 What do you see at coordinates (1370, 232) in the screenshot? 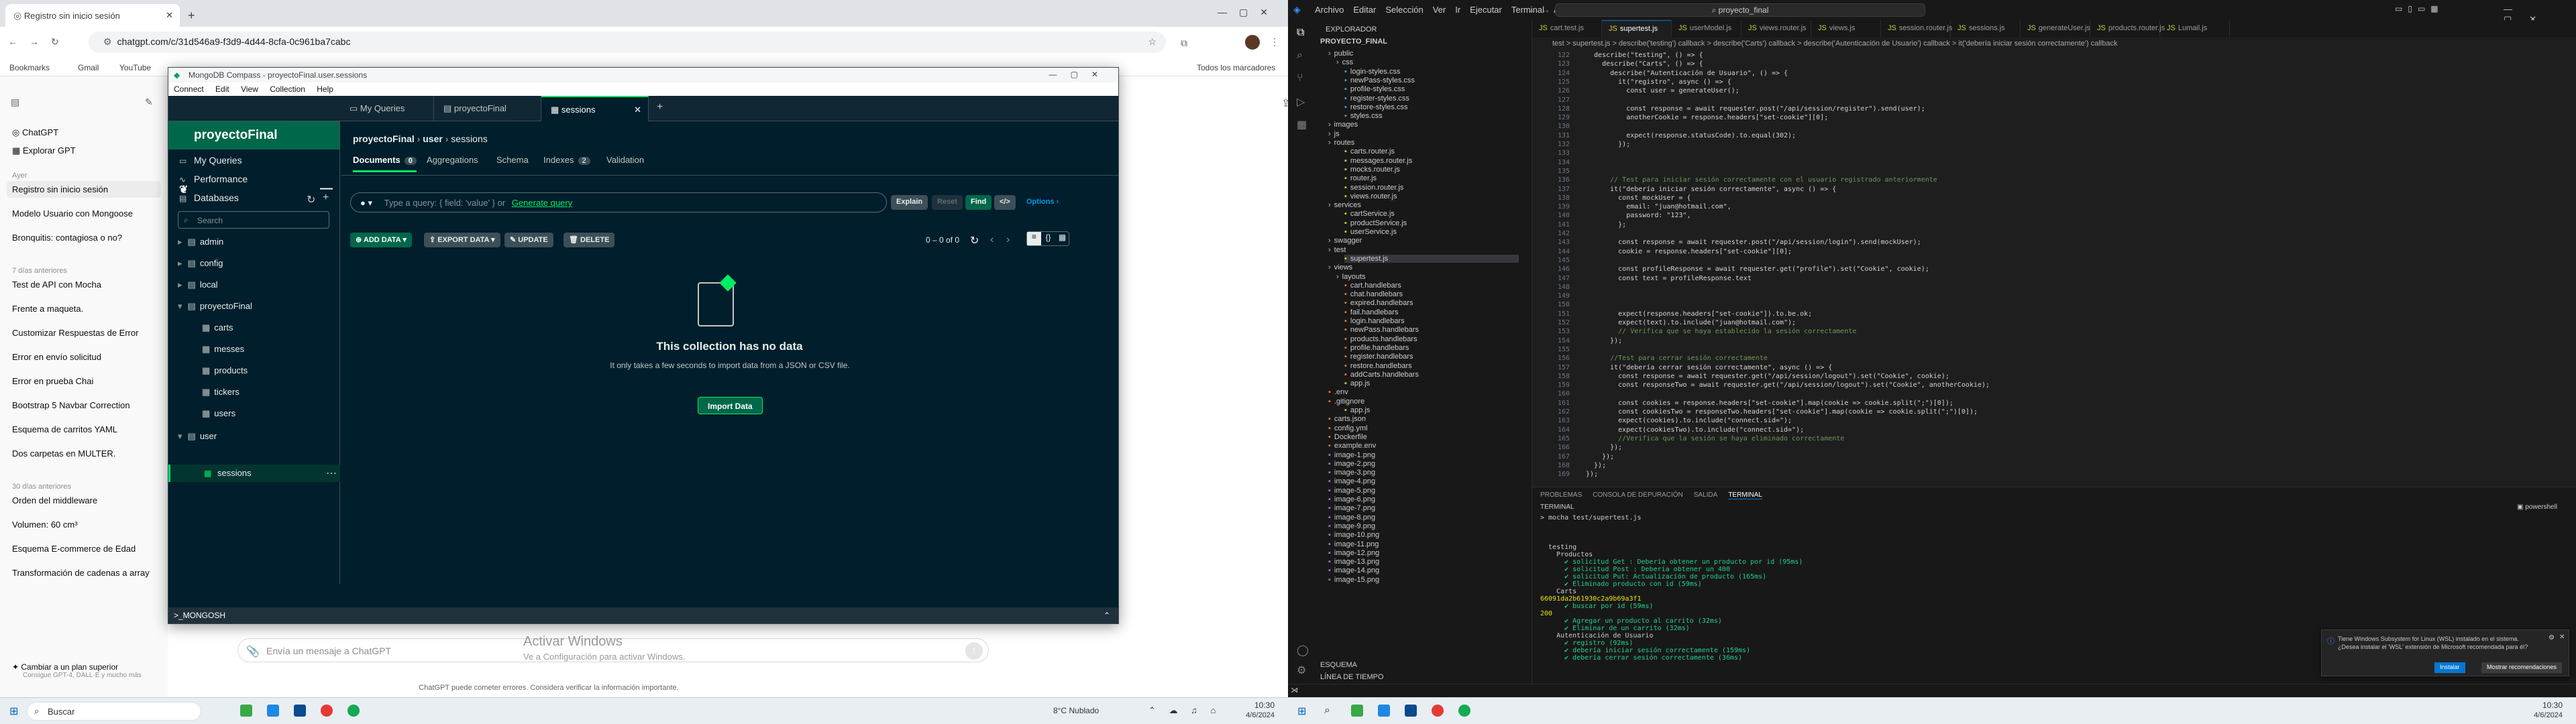
I see `explorer-file: ▪ userService.js` at bounding box center [1370, 232].